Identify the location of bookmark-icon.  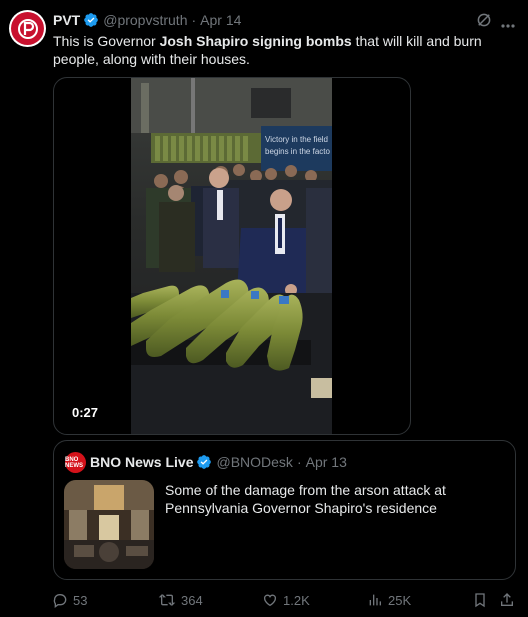
(480, 600).